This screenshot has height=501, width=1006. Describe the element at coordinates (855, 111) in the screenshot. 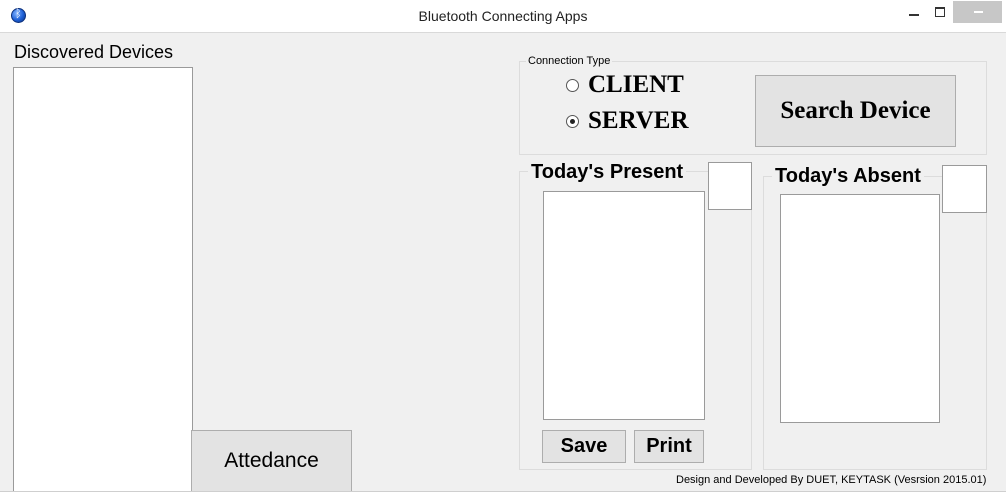

I see `search-device-button: Search Device` at that location.